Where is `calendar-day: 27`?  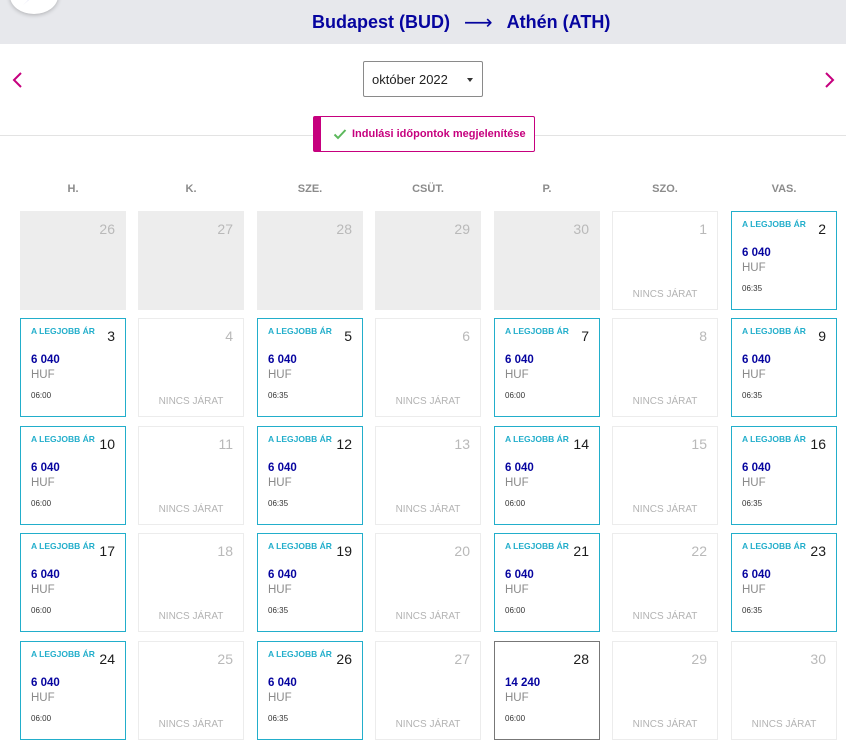 calendar-day: 27 is located at coordinates (191, 260).